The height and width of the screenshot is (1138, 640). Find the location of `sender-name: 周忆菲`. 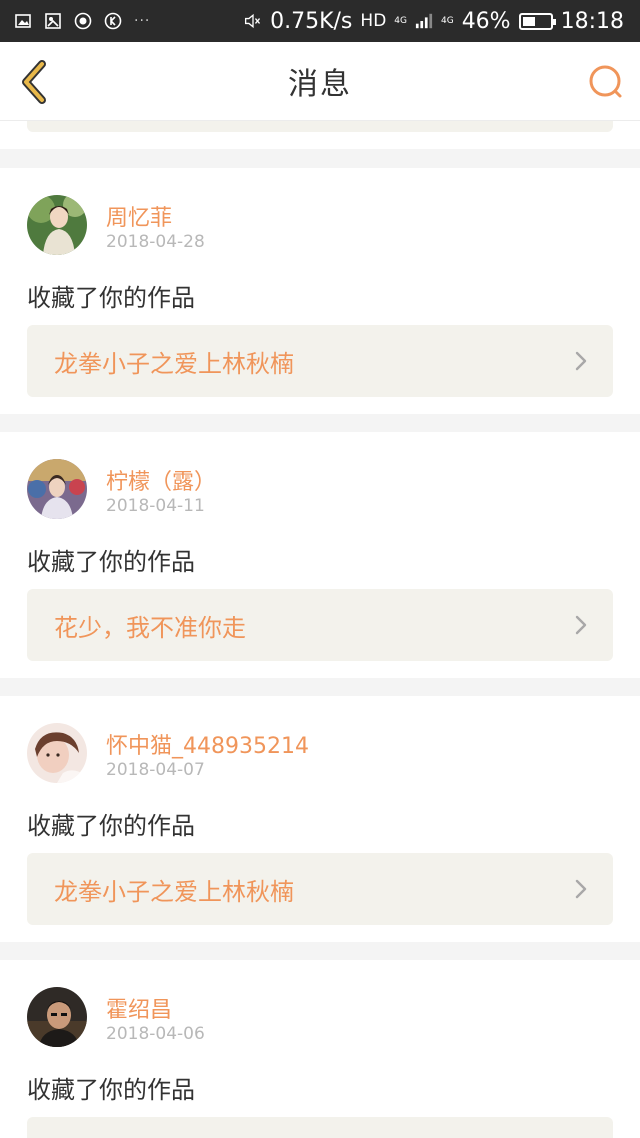

sender-name: 周忆菲 is located at coordinates (139, 216).